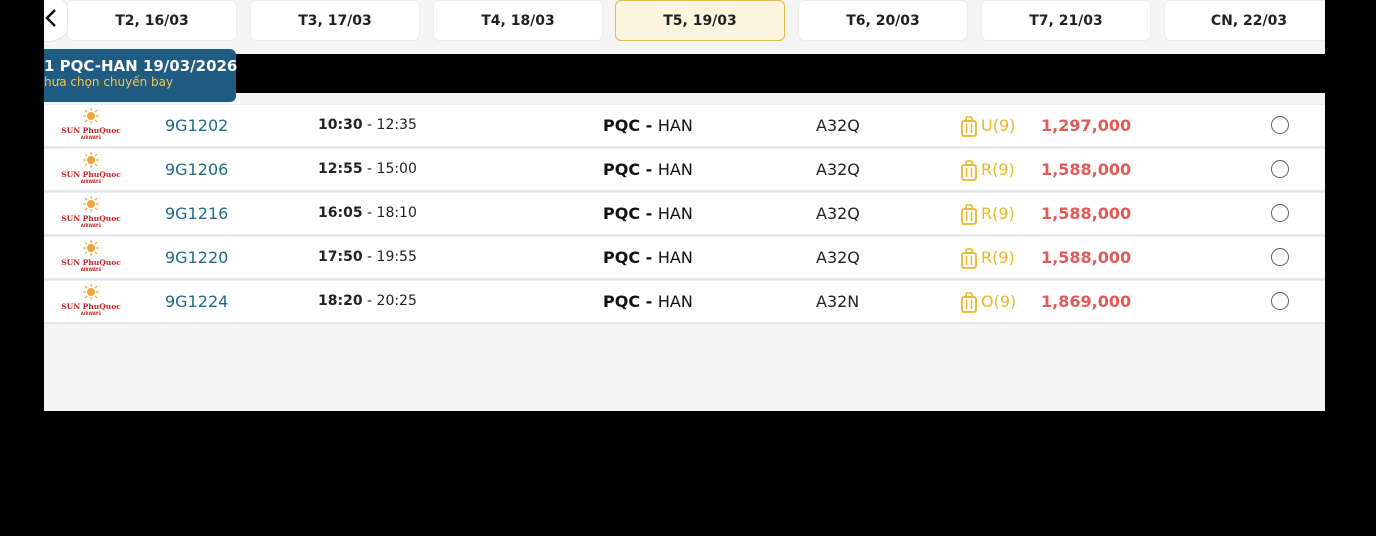 This screenshot has height=536, width=1376. I want to click on leg-tag: 1 PQC-HAN 19/03/2026 hưa chọn chuyến bay, so click(141, 75).